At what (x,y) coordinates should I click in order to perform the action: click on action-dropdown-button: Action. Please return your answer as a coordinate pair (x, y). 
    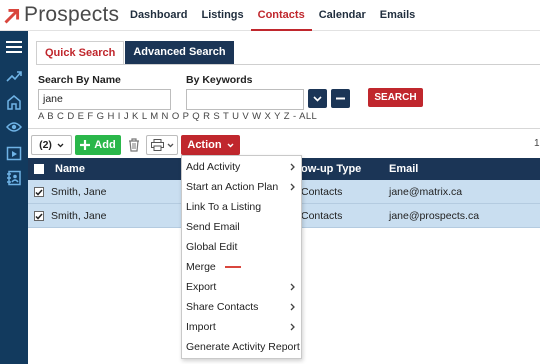
    Looking at the image, I should click on (210, 145).